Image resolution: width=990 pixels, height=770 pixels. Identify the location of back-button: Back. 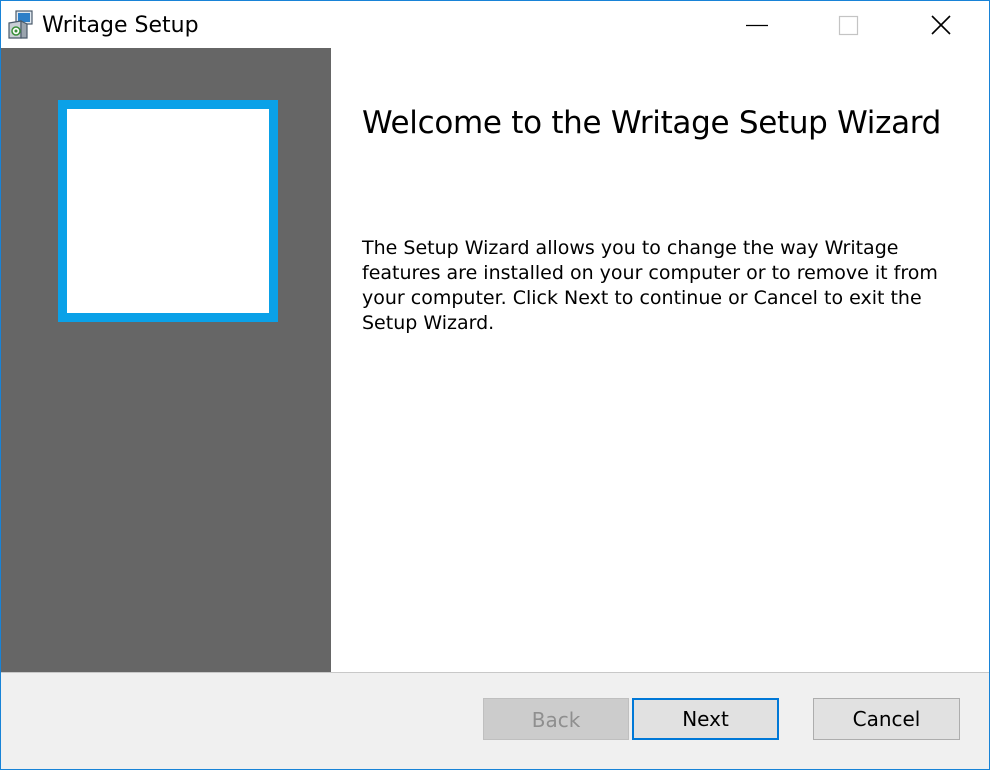
(556, 719).